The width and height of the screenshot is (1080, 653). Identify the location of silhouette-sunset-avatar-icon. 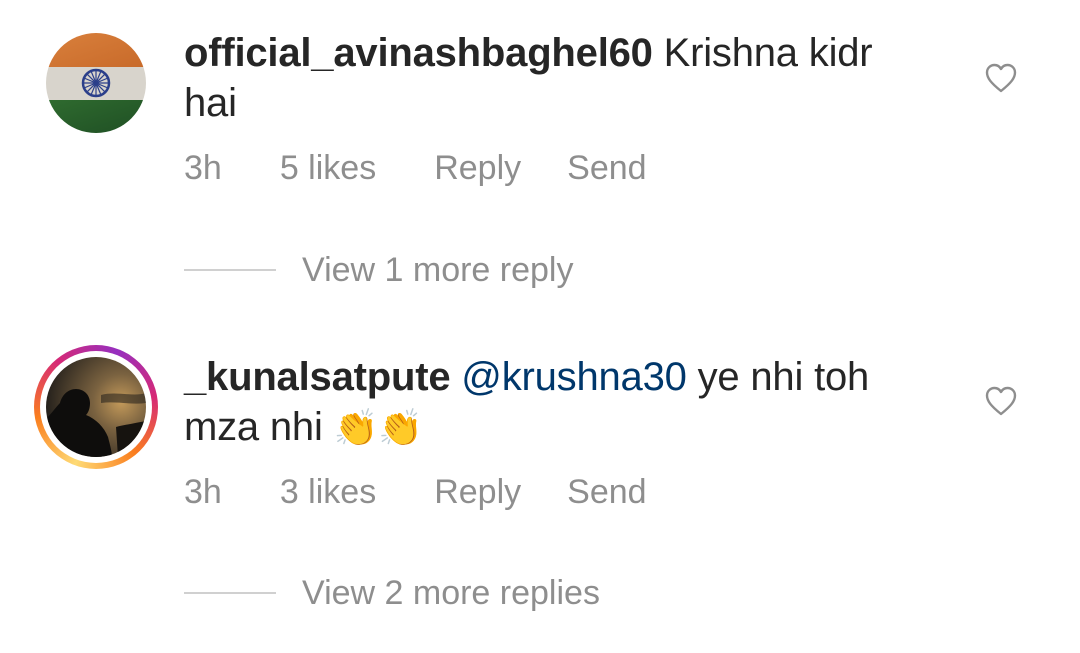
(96, 407).